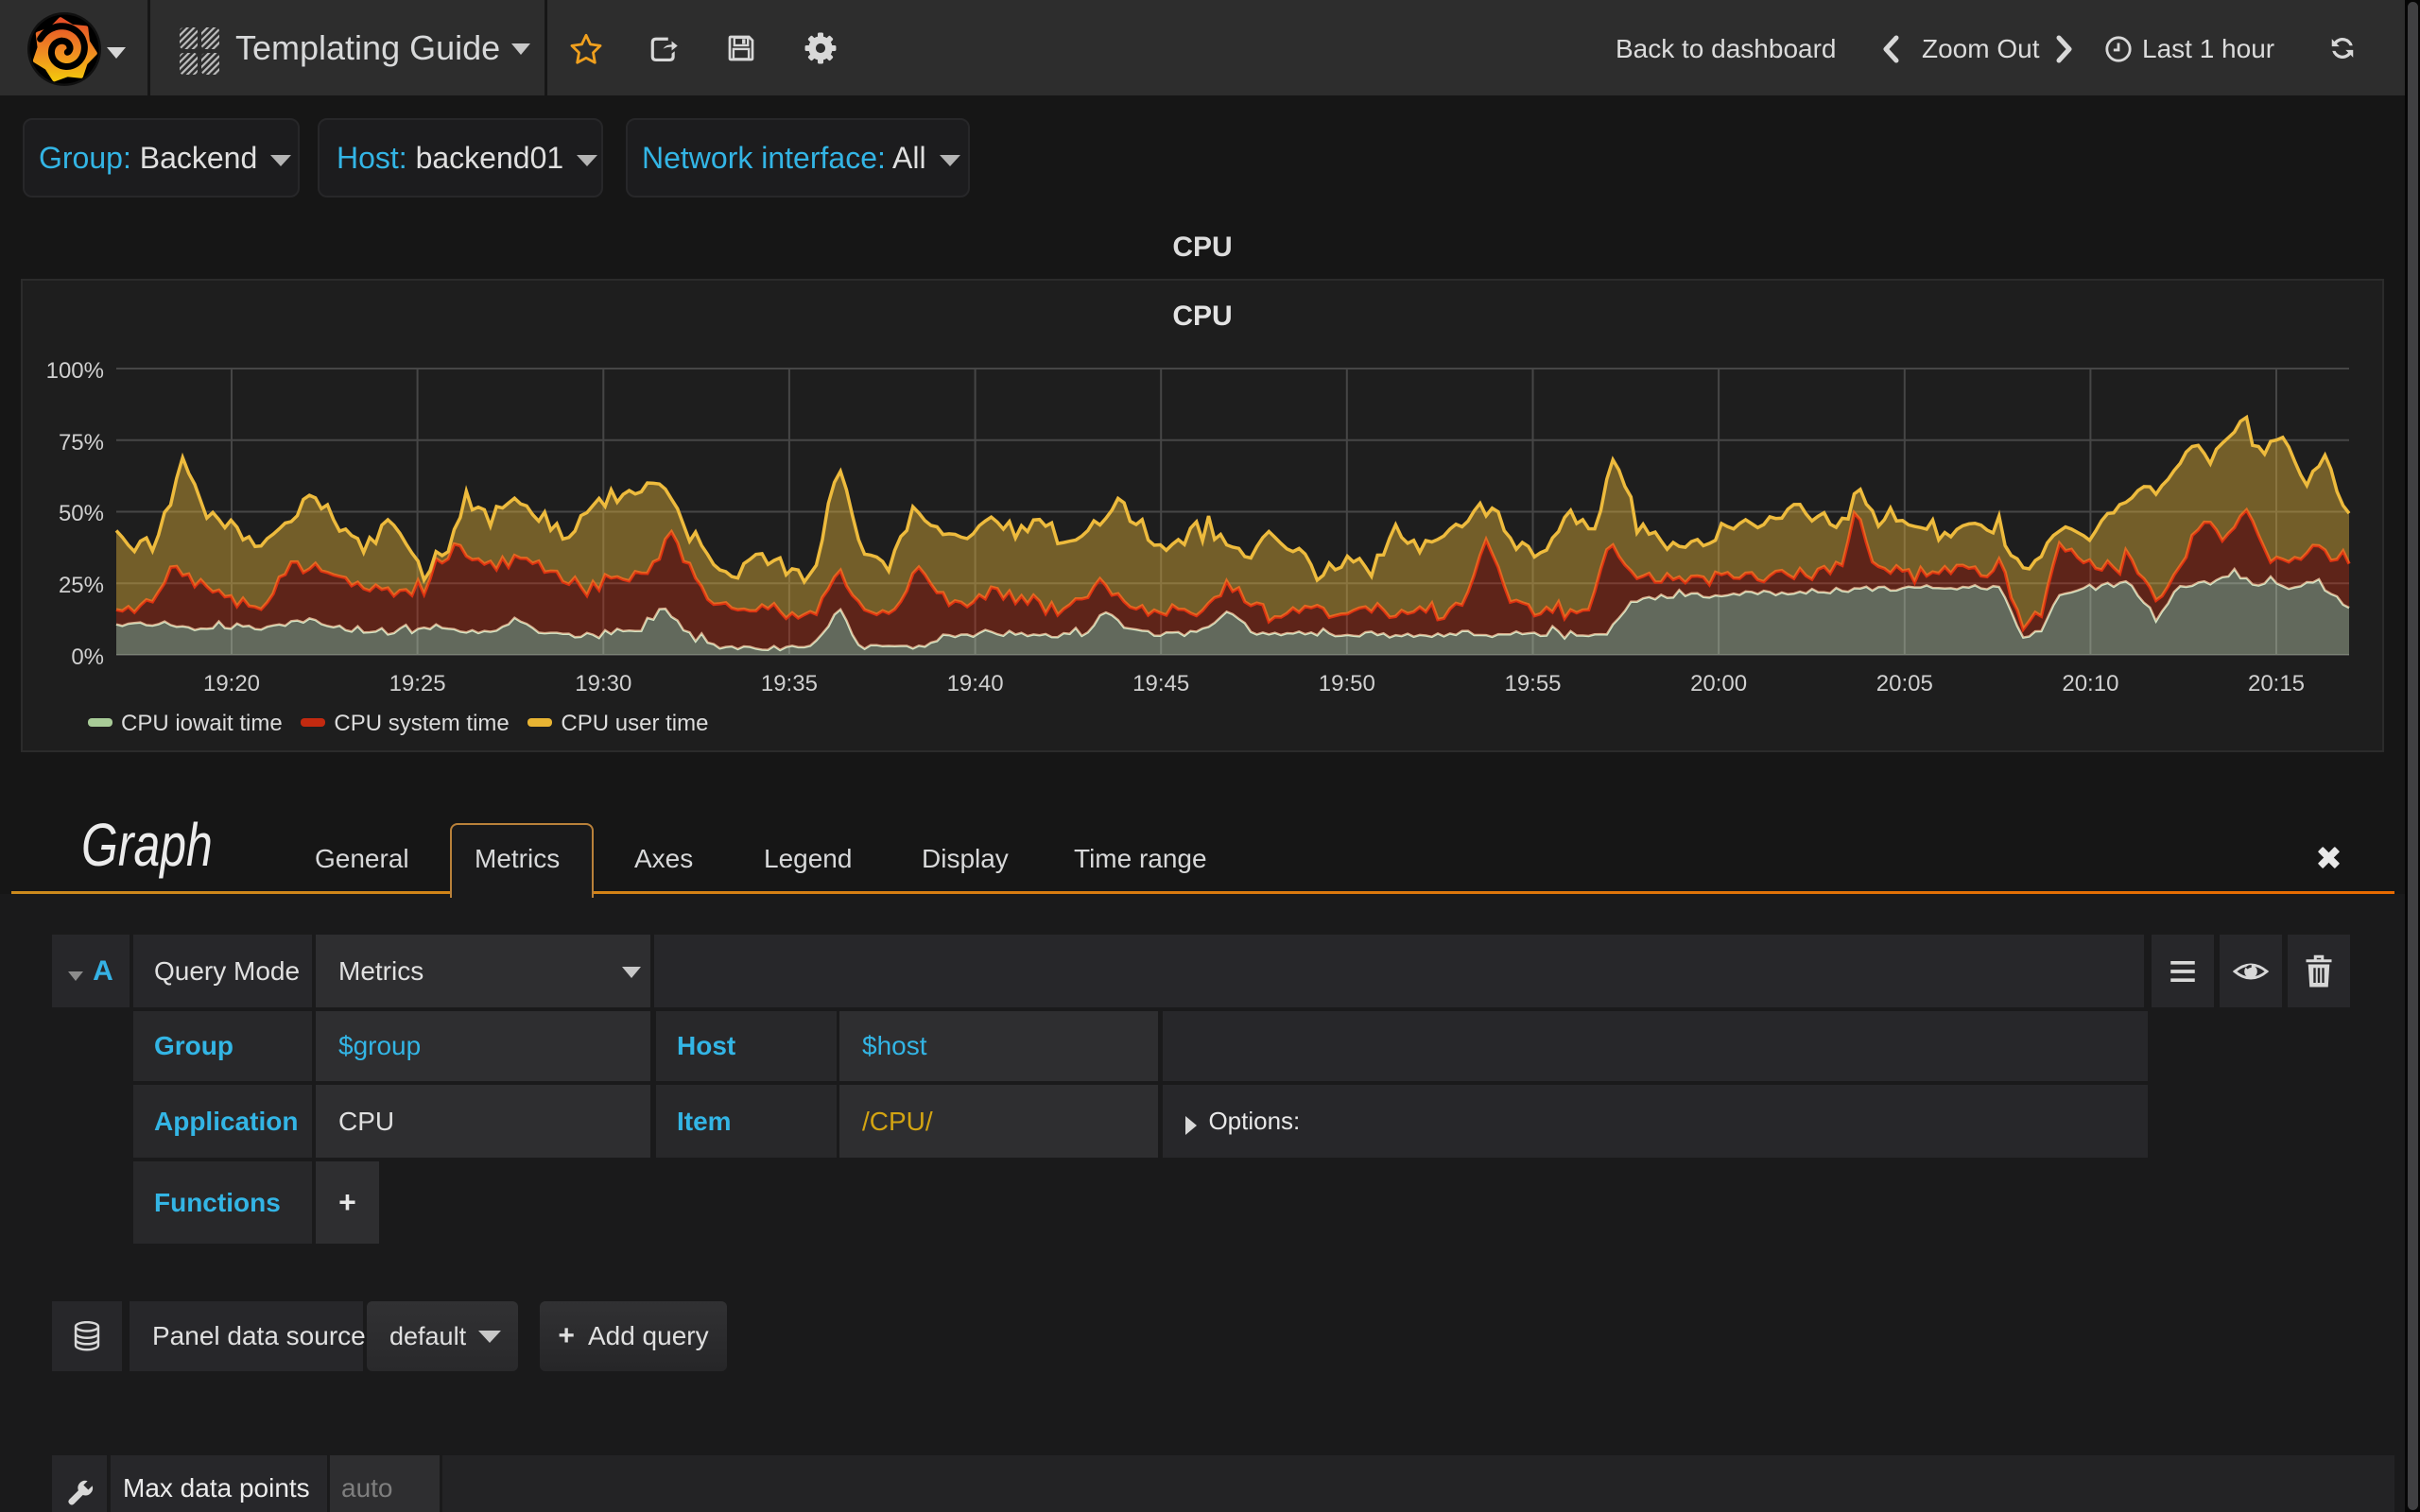 Image resolution: width=2420 pixels, height=1512 pixels. Describe the element at coordinates (81, 513) in the screenshot. I see `svg-text: 50%` at that location.